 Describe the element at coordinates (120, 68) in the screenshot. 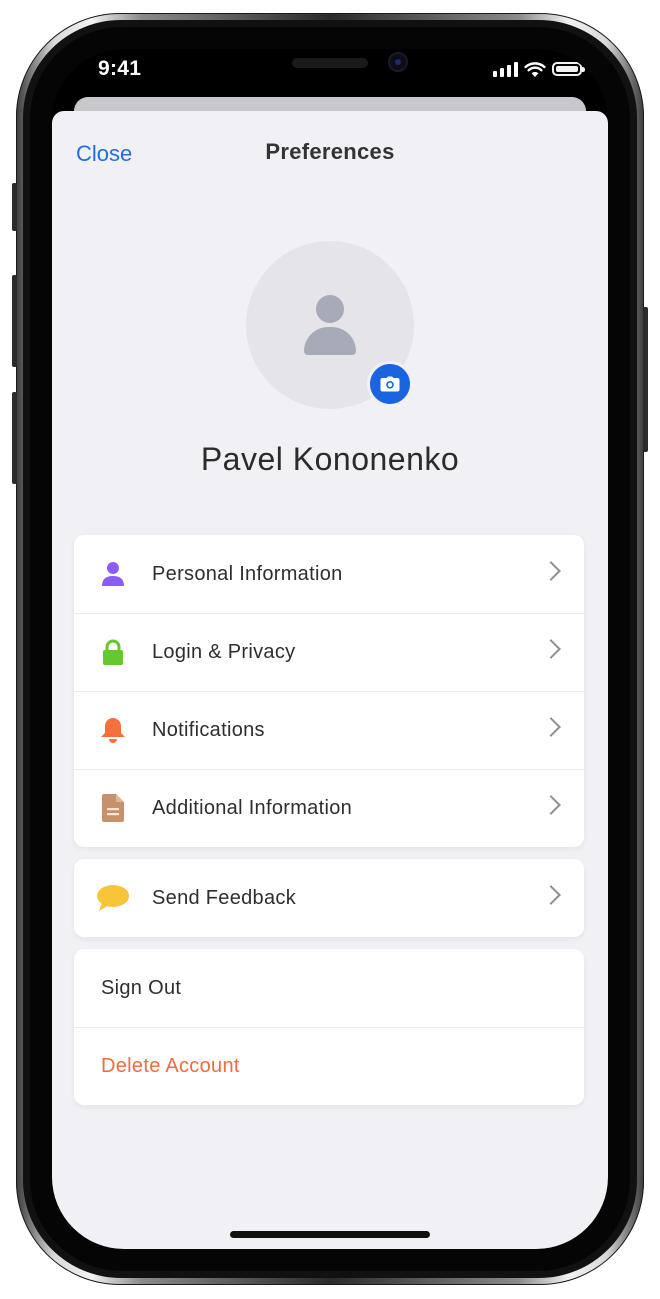

I see `status-time: 9:41` at that location.